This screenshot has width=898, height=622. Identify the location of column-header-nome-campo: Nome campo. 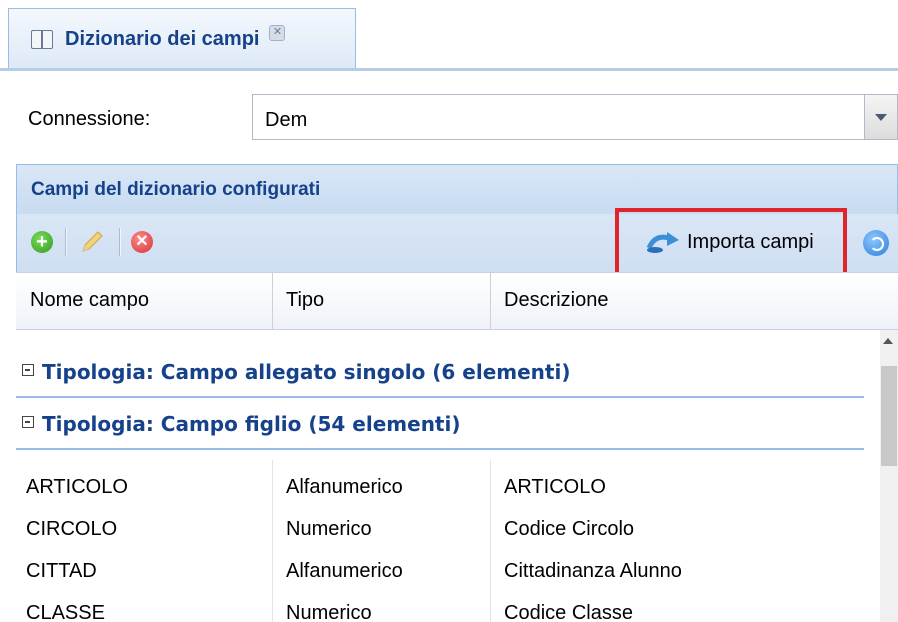
(89, 300).